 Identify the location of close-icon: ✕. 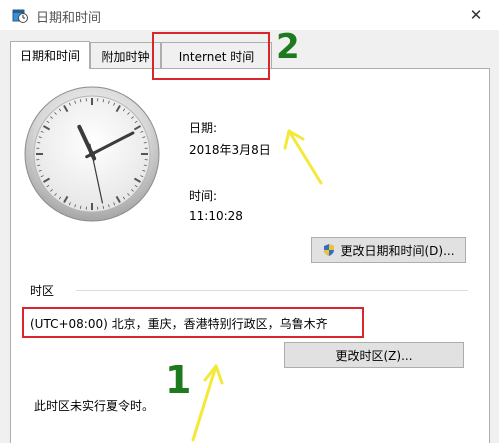
(476, 15).